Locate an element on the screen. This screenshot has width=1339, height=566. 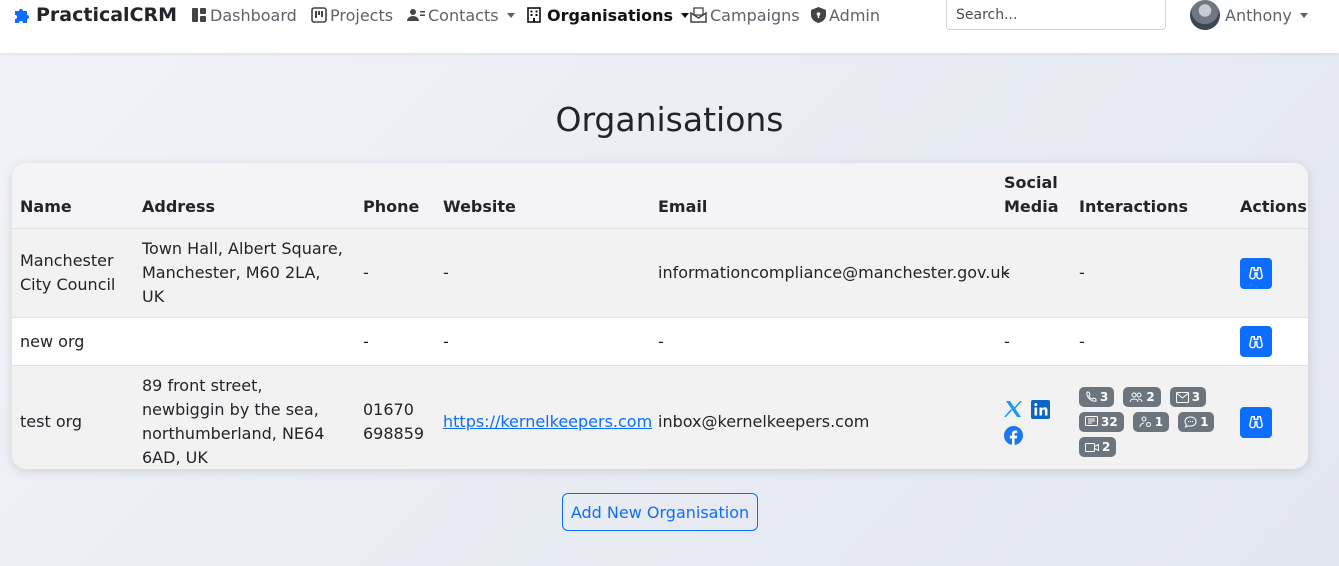
interaction-badge-chats: 1 is located at coordinates (1196, 422).